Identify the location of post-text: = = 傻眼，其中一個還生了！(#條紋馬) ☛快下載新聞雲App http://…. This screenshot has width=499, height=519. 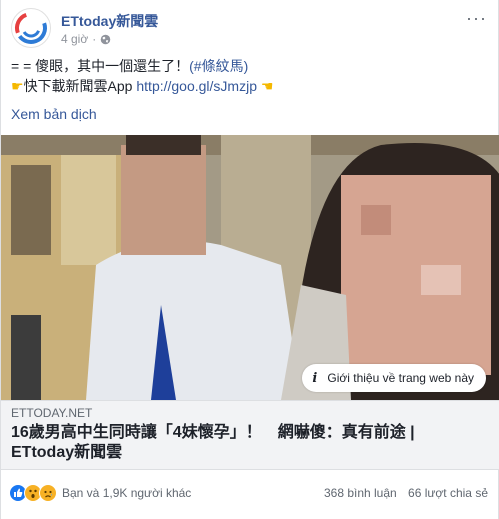
(251, 76).